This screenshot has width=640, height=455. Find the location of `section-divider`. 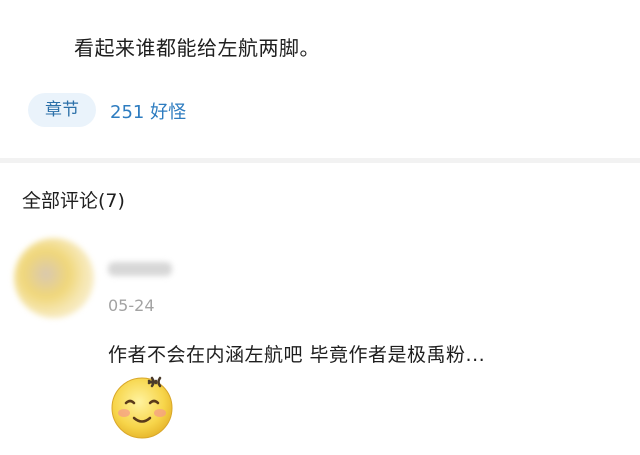

section-divider is located at coordinates (320, 160).